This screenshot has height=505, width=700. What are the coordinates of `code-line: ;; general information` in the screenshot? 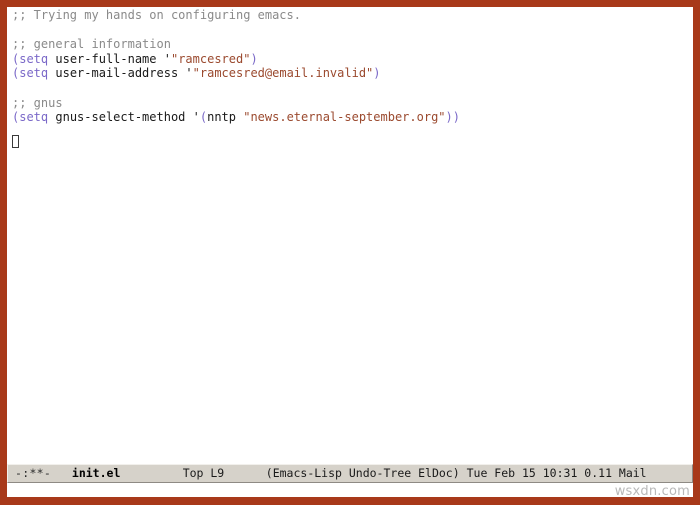 It's located at (236, 44).